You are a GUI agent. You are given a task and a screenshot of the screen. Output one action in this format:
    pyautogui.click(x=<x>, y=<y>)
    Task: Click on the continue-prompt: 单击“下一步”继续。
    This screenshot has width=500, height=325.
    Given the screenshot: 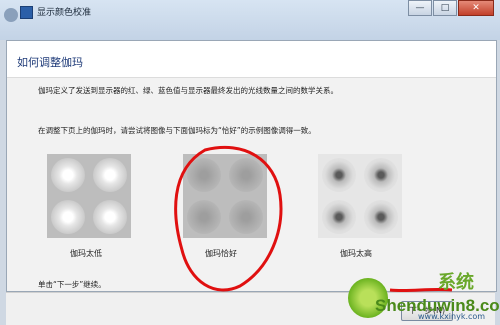 What is the action you would take?
    pyautogui.click(x=72, y=284)
    